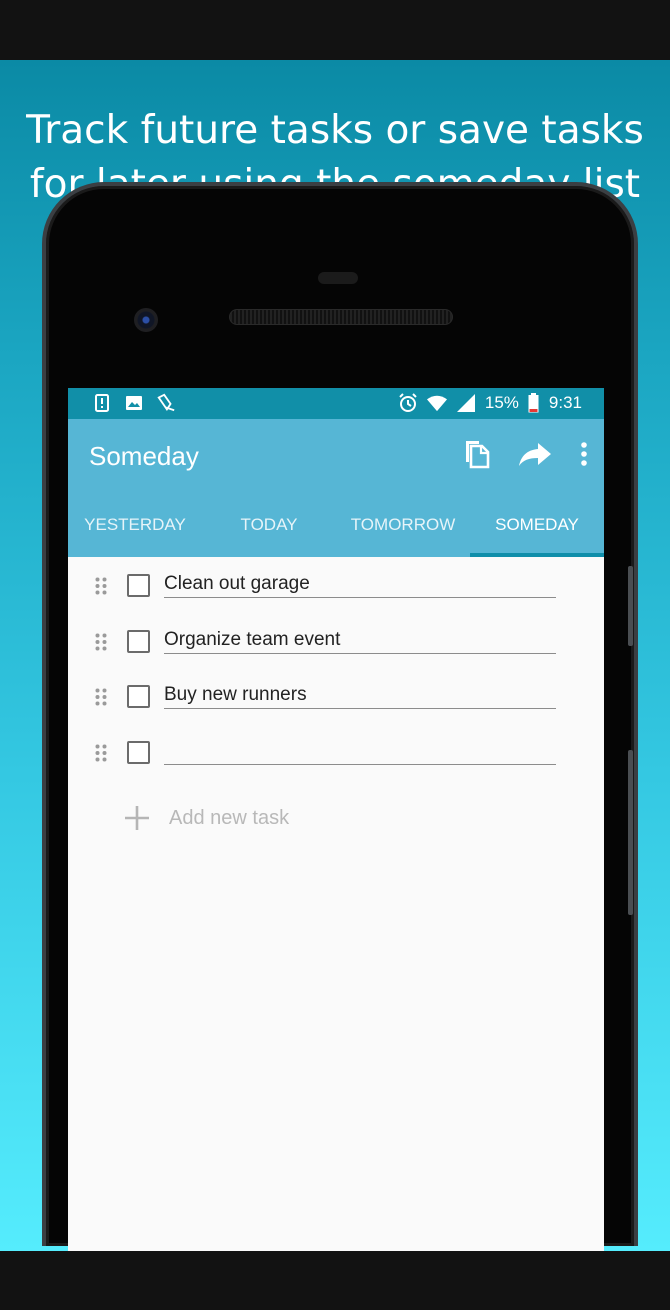 This screenshot has width=670, height=1310. What do you see at coordinates (466, 403) in the screenshot?
I see `signal-icon` at bounding box center [466, 403].